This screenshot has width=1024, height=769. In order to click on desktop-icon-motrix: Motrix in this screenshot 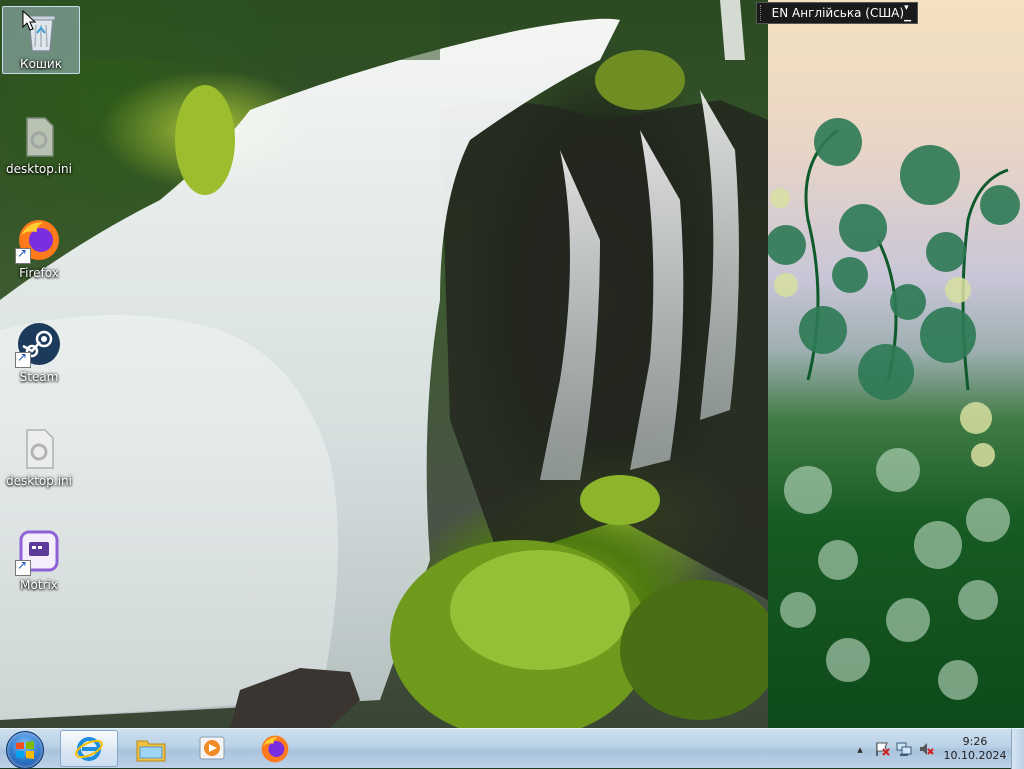, I will do `click(39, 560)`.